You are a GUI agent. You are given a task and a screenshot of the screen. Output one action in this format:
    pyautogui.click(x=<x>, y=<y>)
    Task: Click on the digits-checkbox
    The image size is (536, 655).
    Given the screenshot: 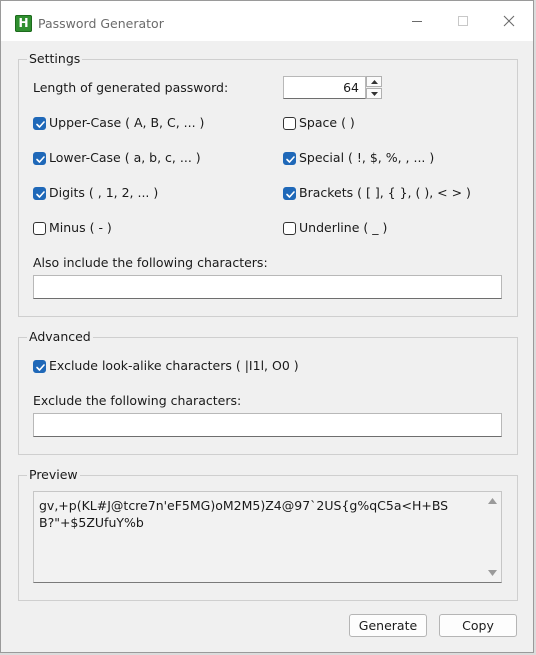 What is the action you would take?
    pyautogui.click(x=39, y=193)
    